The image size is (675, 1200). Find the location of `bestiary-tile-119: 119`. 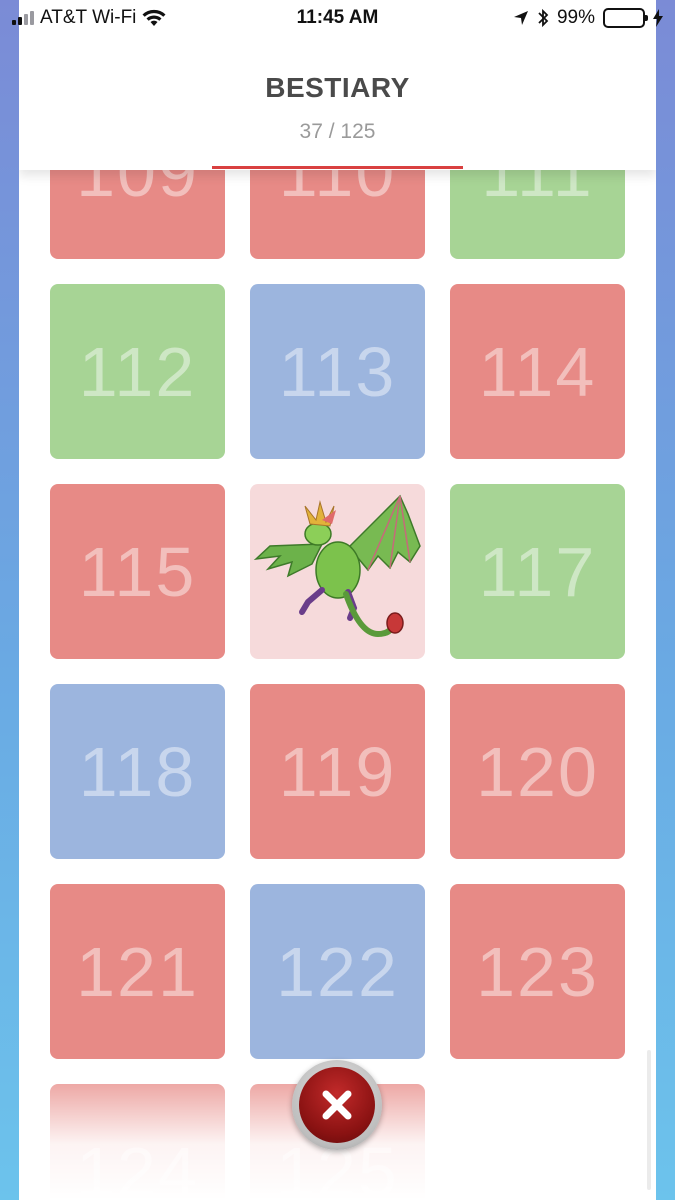

bestiary-tile-119: 119 is located at coordinates (337, 771).